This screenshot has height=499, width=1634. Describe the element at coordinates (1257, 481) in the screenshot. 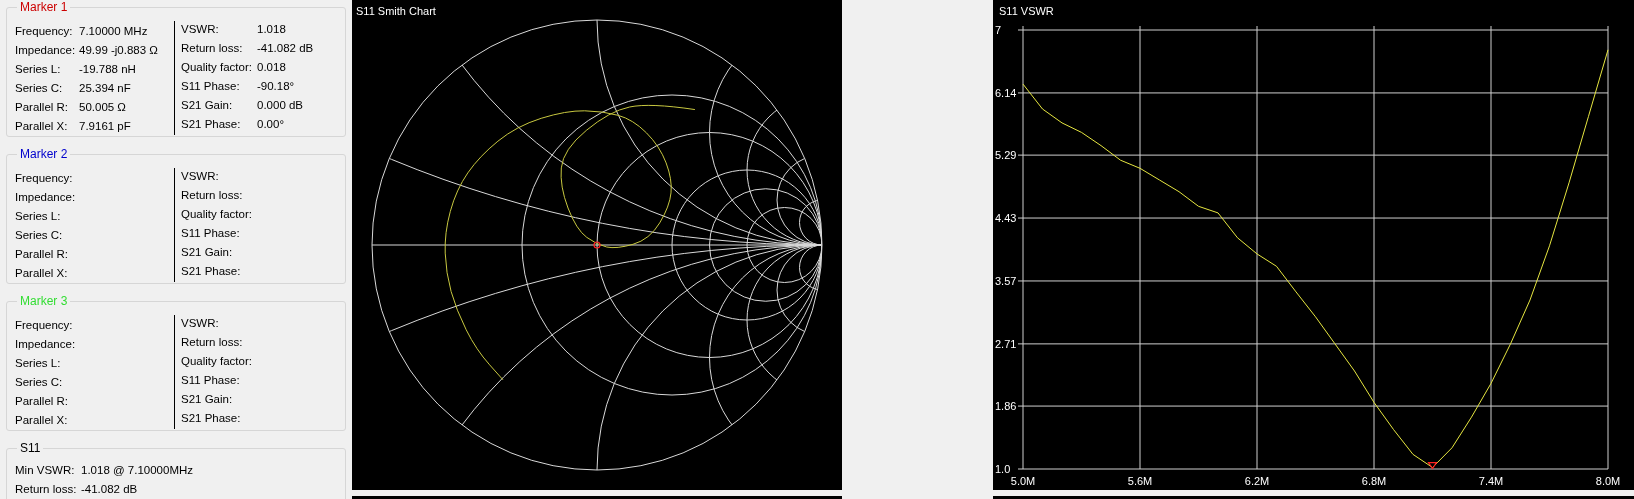

I see `axis-label: 6.2M` at that location.